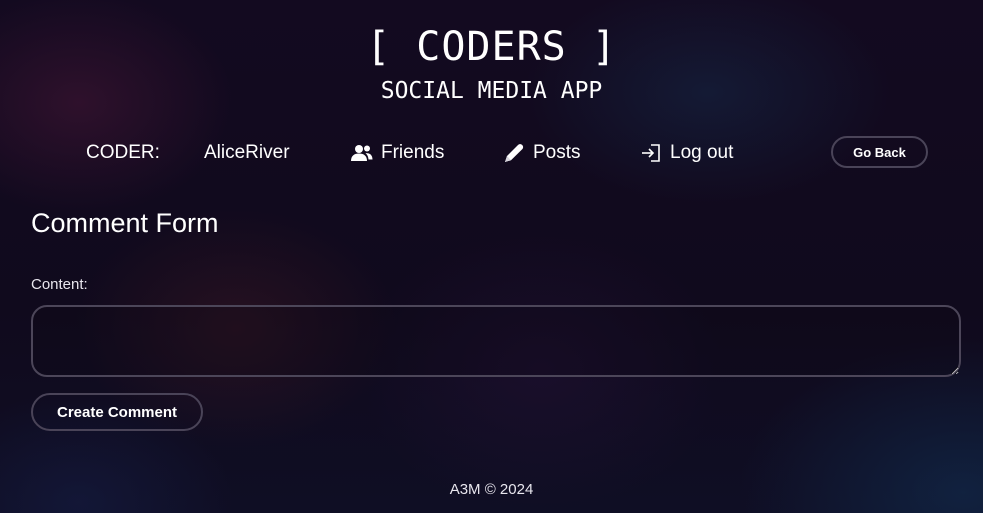 This screenshot has height=513, width=983. What do you see at coordinates (413, 152) in the screenshot?
I see `nav-friends-label: Friends` at bounding box center [413, 152].